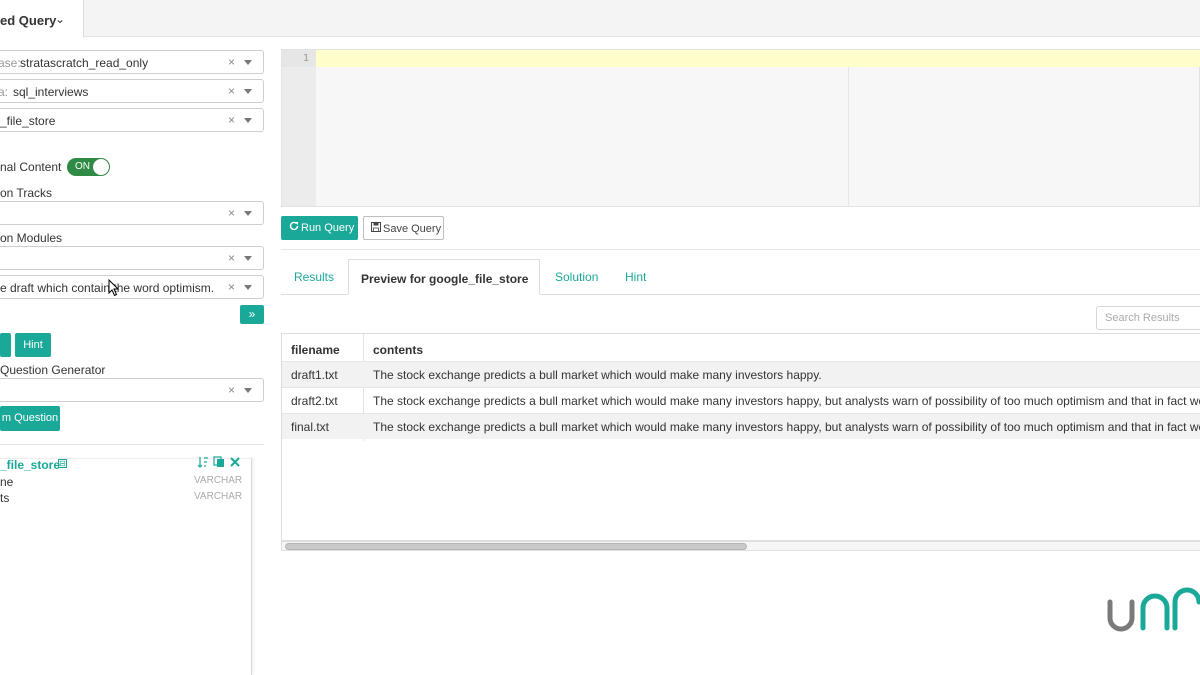 The height and width of the screenshot is (675, 1200). I want to click on column-header-filename: filename, so click(315, 350).